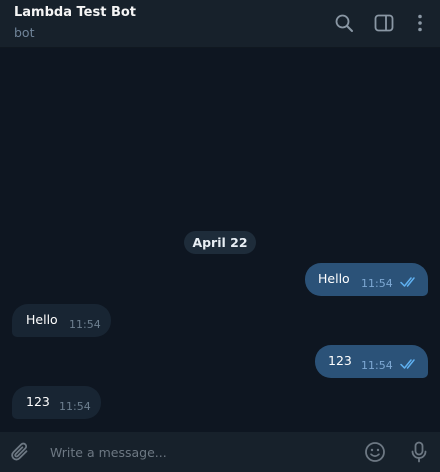 This screenshot has width=440, height=472. Describe the element at coordinates (200, 452) in the screenshot. I see `message-input` at that location.